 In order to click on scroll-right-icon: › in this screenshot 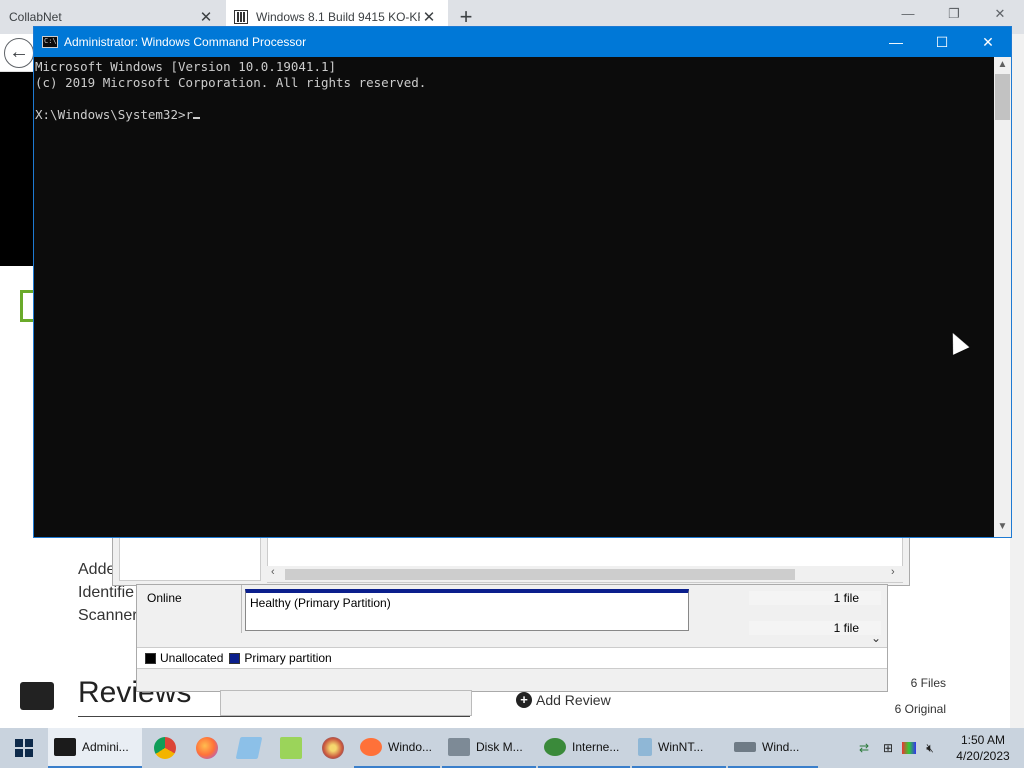, I will do `click(893, 572)`.